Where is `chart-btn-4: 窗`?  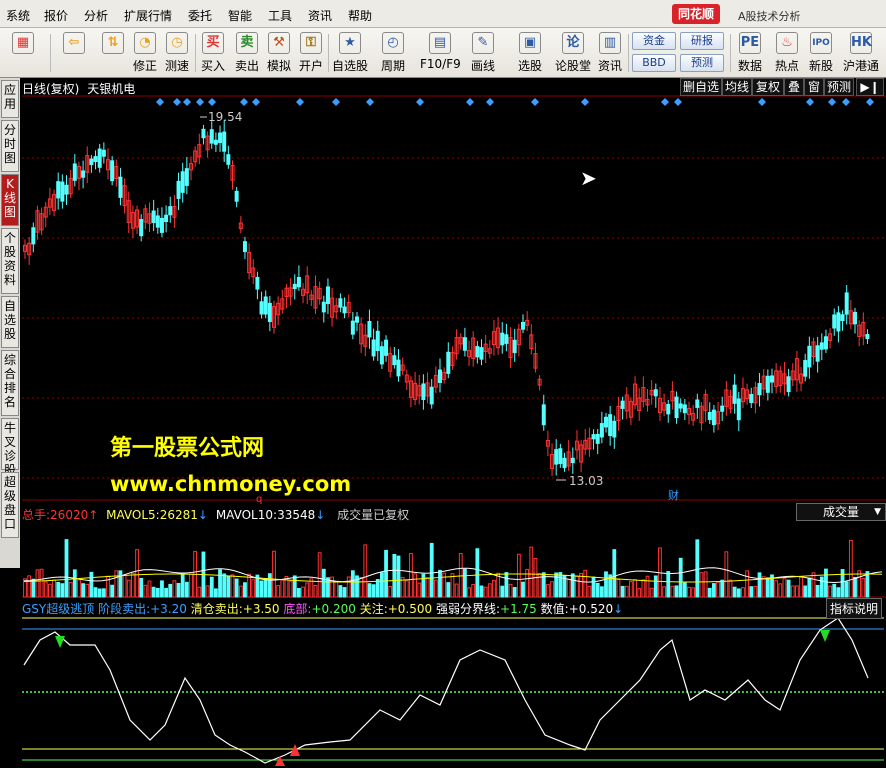 chart-btn-4: 窗 is located at coordinates (814, 87).